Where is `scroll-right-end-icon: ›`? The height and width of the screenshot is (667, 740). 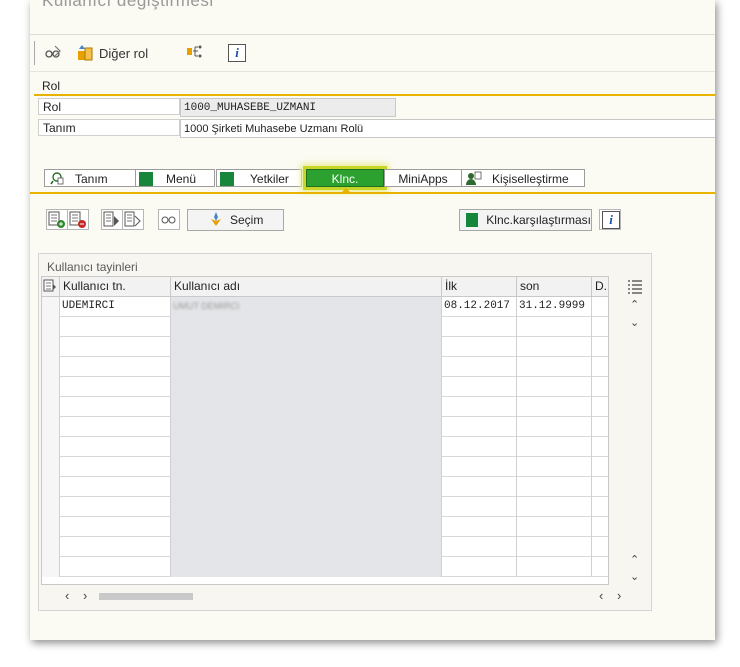 scroll-right-end-icon: › is located at coordinates (619, 595).